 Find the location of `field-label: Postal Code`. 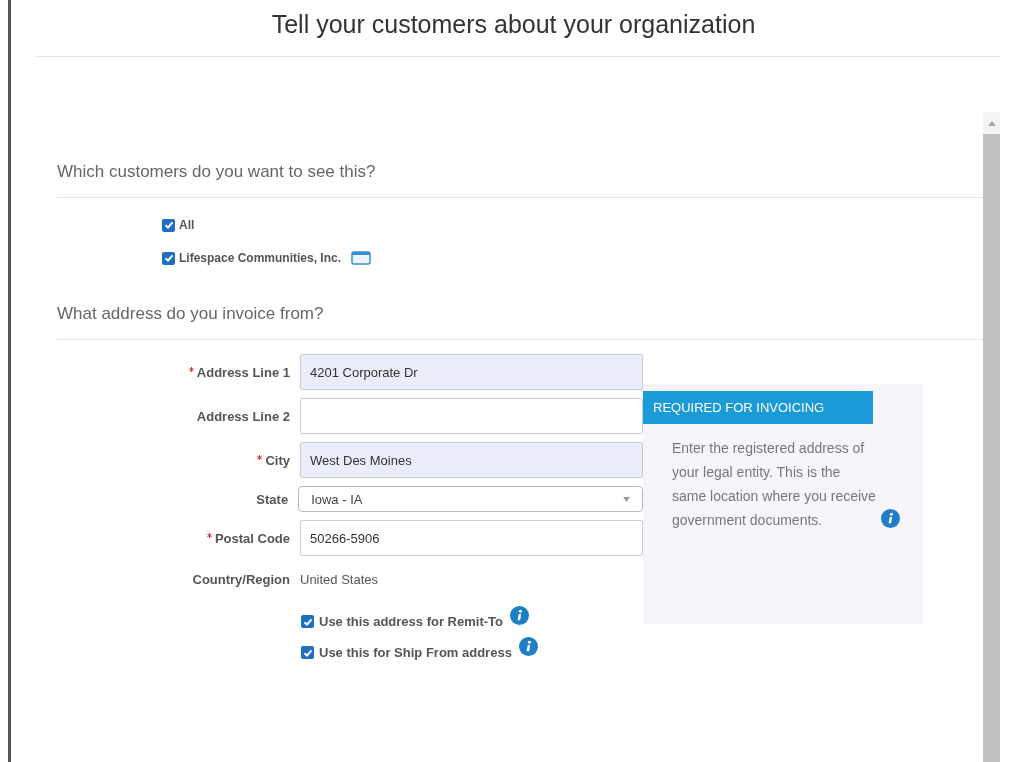

field-label: Postal Code is located at coordinates (252, 538).